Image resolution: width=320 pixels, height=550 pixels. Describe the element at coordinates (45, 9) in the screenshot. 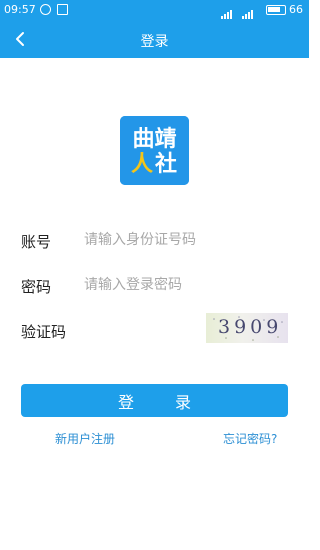

I see `chat-notification-icon` at that location.